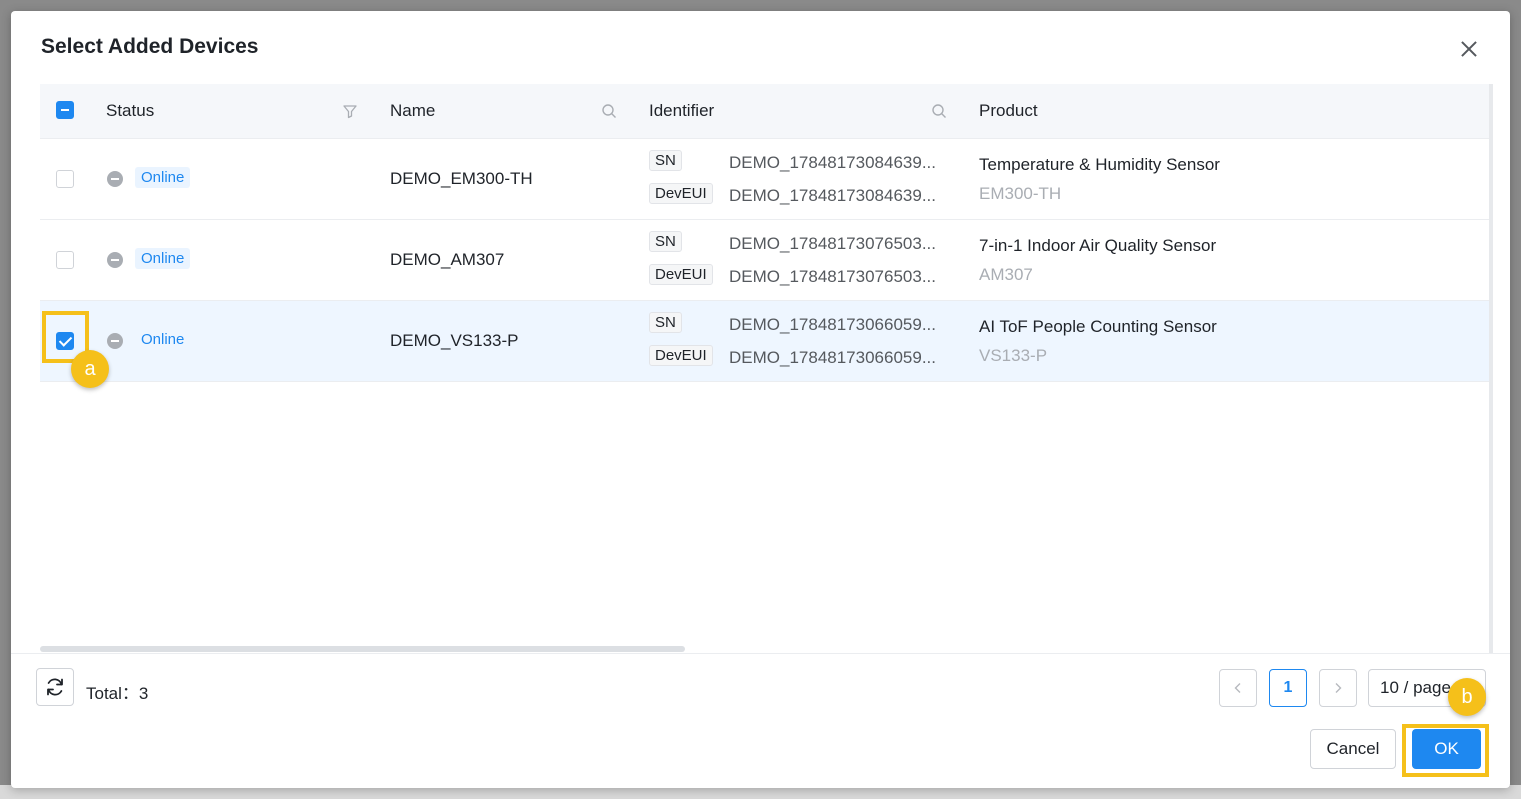 The width and height of the screenshot is (1521, 799). I want to click on product-model: AM307, so click(1006, 274).